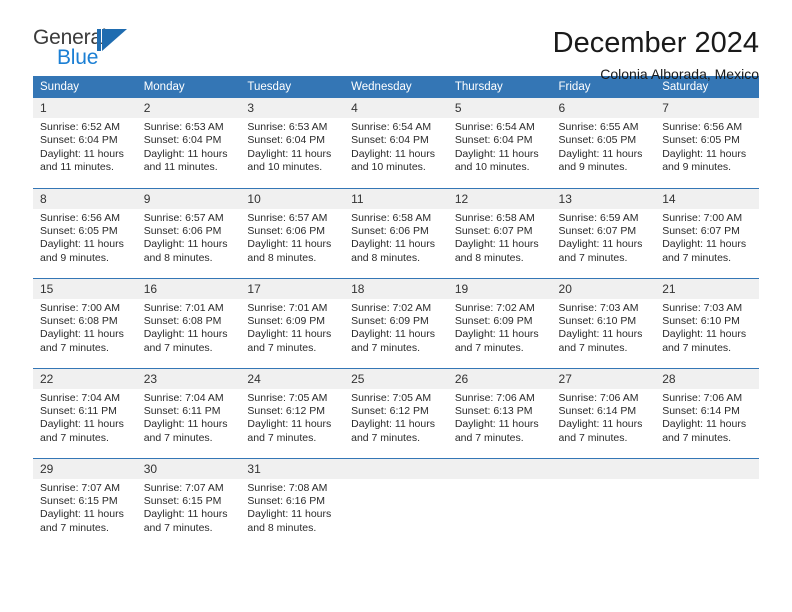  I want to click on sunset-text: Sunset: 6:15 PM, so click(182, 500).